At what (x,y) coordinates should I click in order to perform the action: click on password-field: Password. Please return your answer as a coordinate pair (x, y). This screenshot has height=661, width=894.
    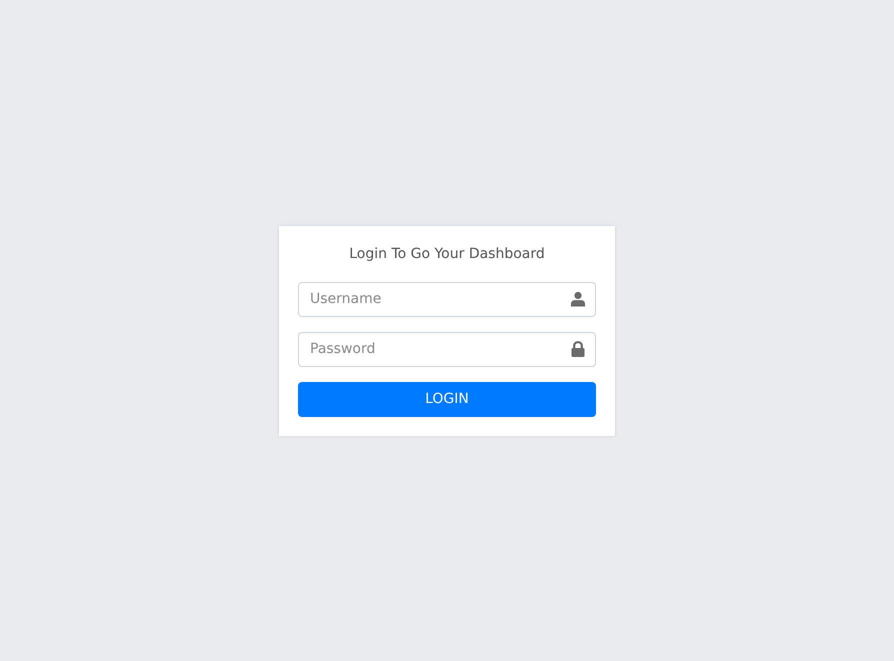
    Looking at the image, I should click on (447, 349).